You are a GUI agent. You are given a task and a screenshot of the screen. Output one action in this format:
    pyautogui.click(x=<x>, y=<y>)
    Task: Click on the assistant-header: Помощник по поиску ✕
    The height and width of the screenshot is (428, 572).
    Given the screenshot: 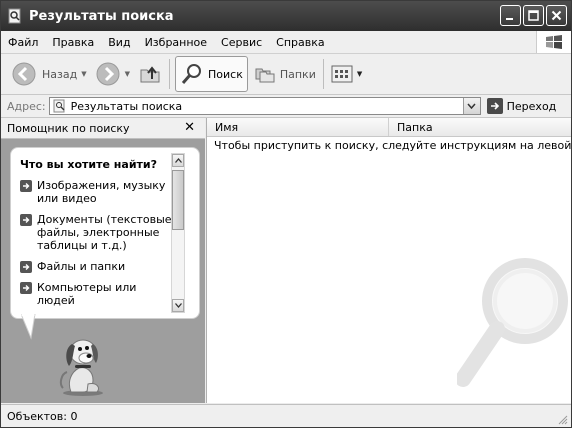 What is the action you would take?
    pyautogui.click(x=103, y=128)
    